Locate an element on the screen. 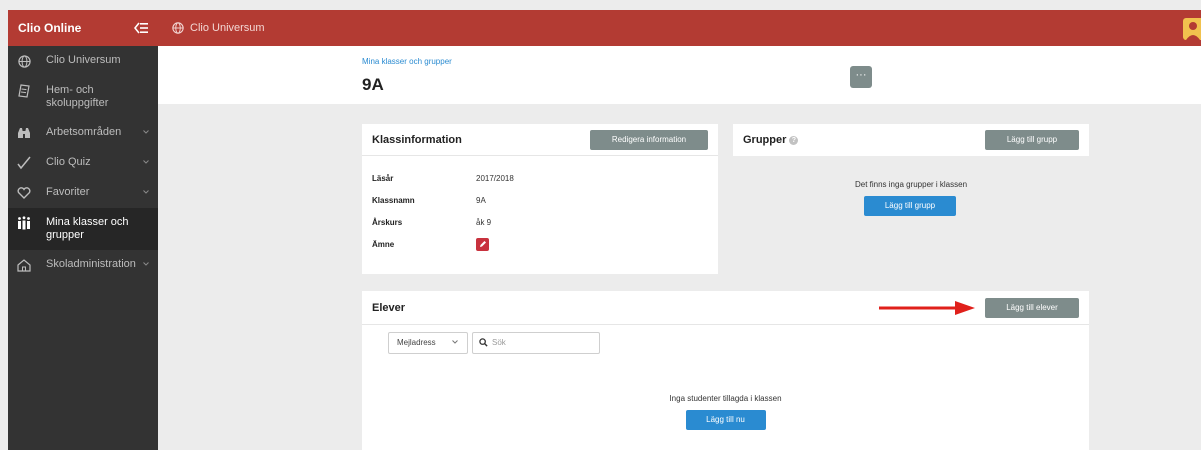 This screenshot has height=450, width=1201. brand-name: Clio Online is located at coordinates (50, 28).